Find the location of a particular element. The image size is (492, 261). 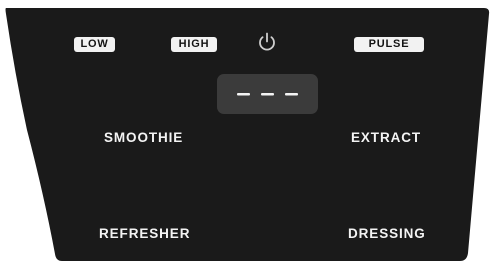

timer-display: - - - is located at coordinates (267, 94).